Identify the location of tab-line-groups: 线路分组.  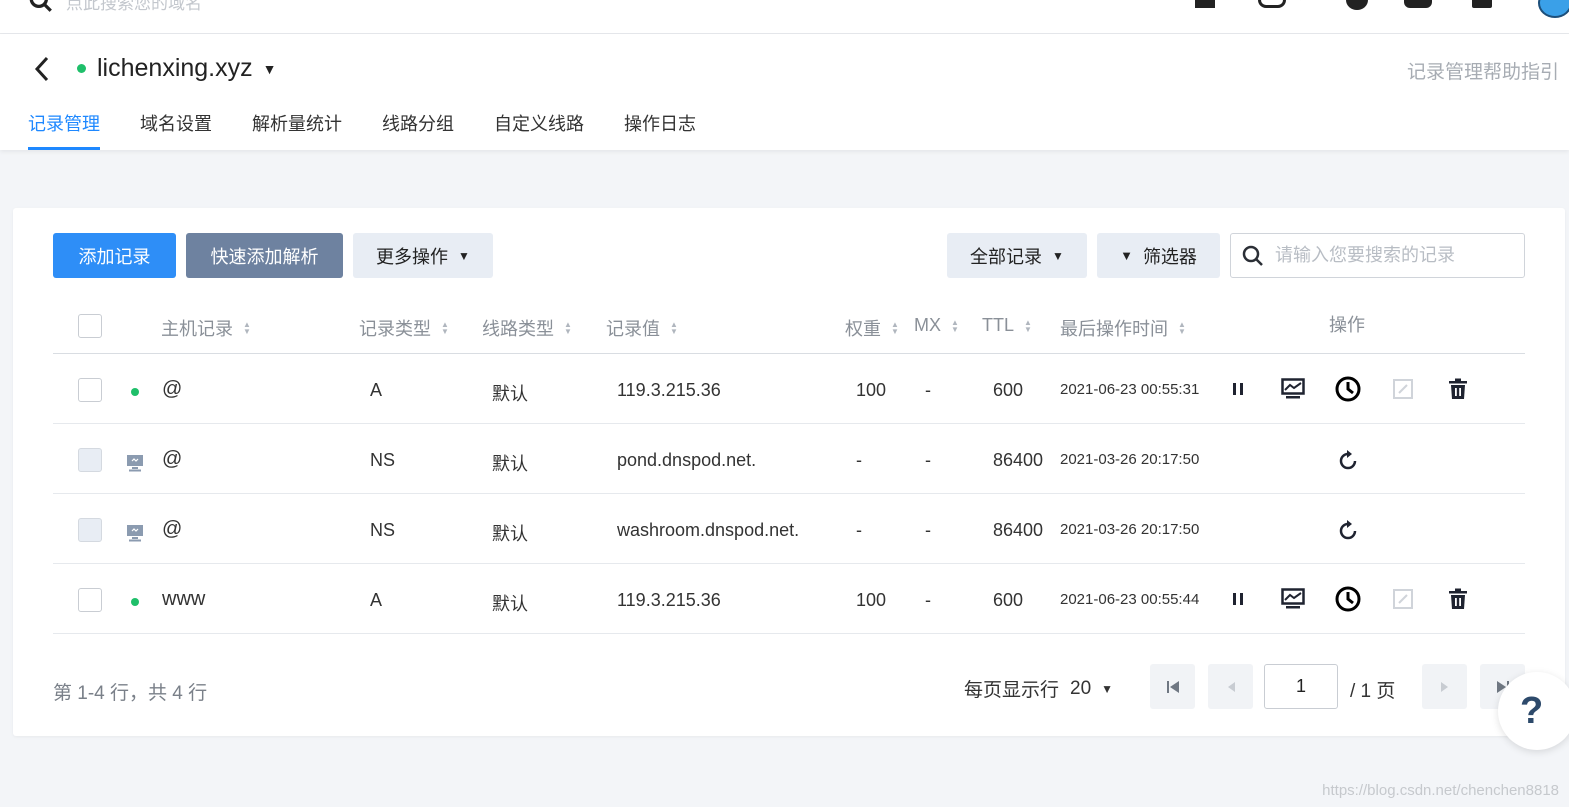
(418, 130).